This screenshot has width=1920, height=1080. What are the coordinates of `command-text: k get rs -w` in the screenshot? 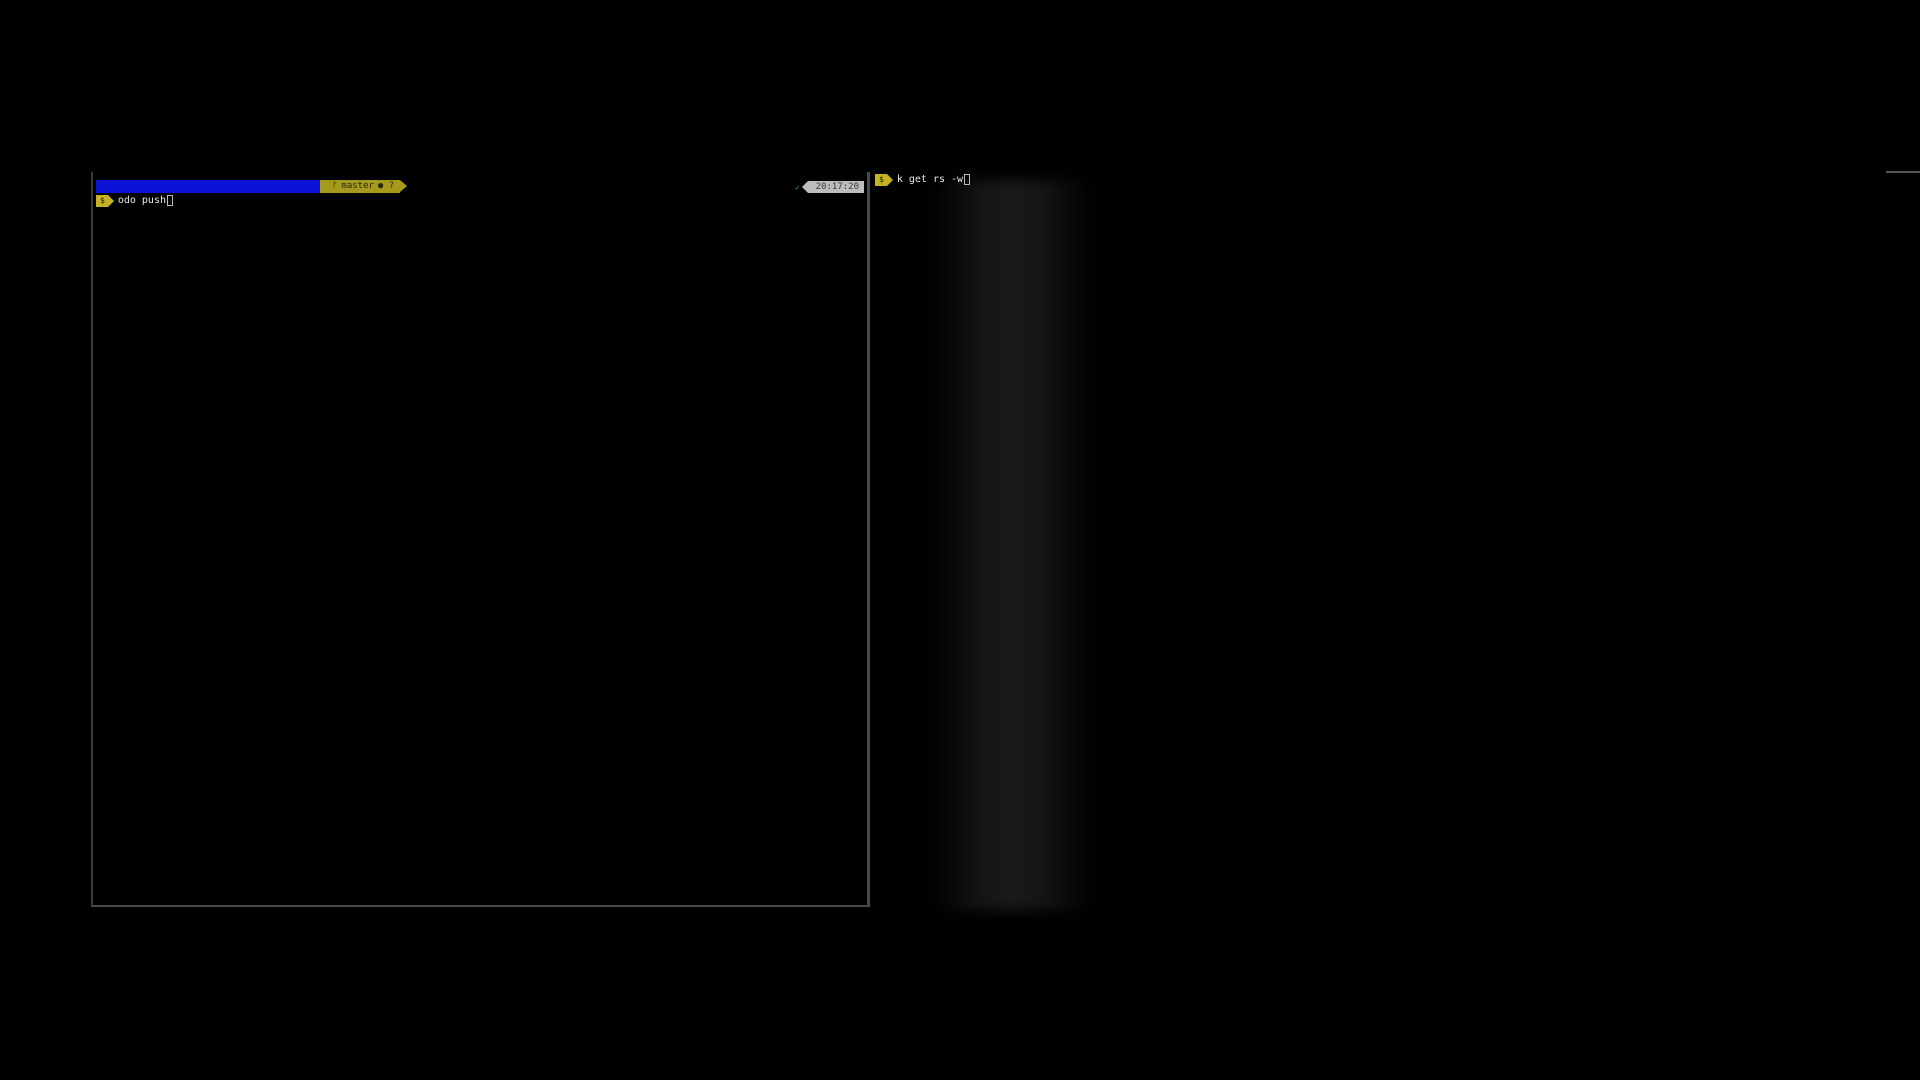 It's located at (930, 179).